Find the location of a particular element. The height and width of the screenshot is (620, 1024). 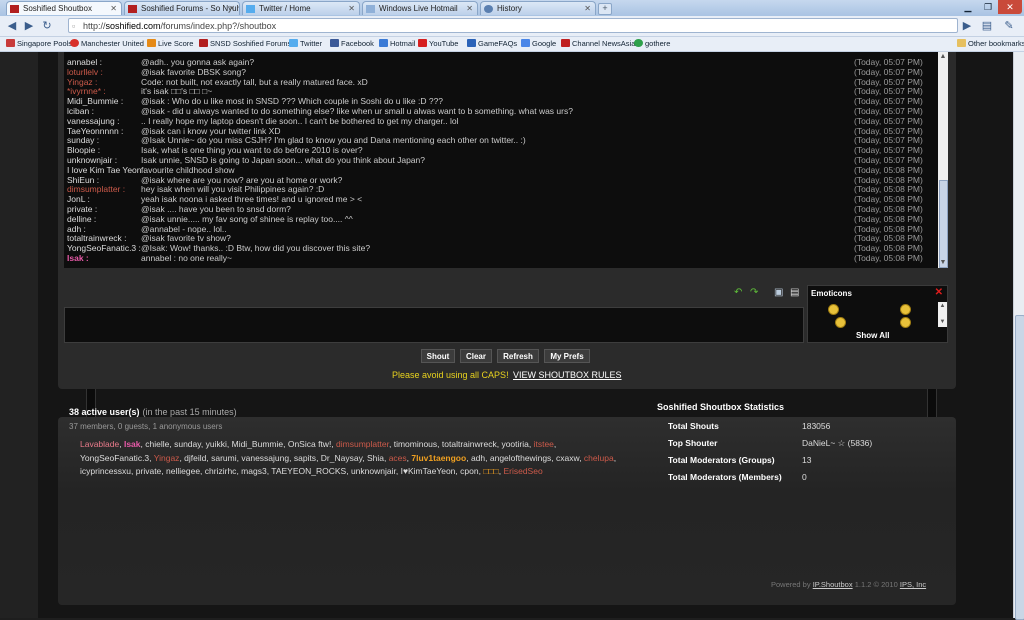

online-user-link: totaltrainwreck is located at coordinates (469, 444).